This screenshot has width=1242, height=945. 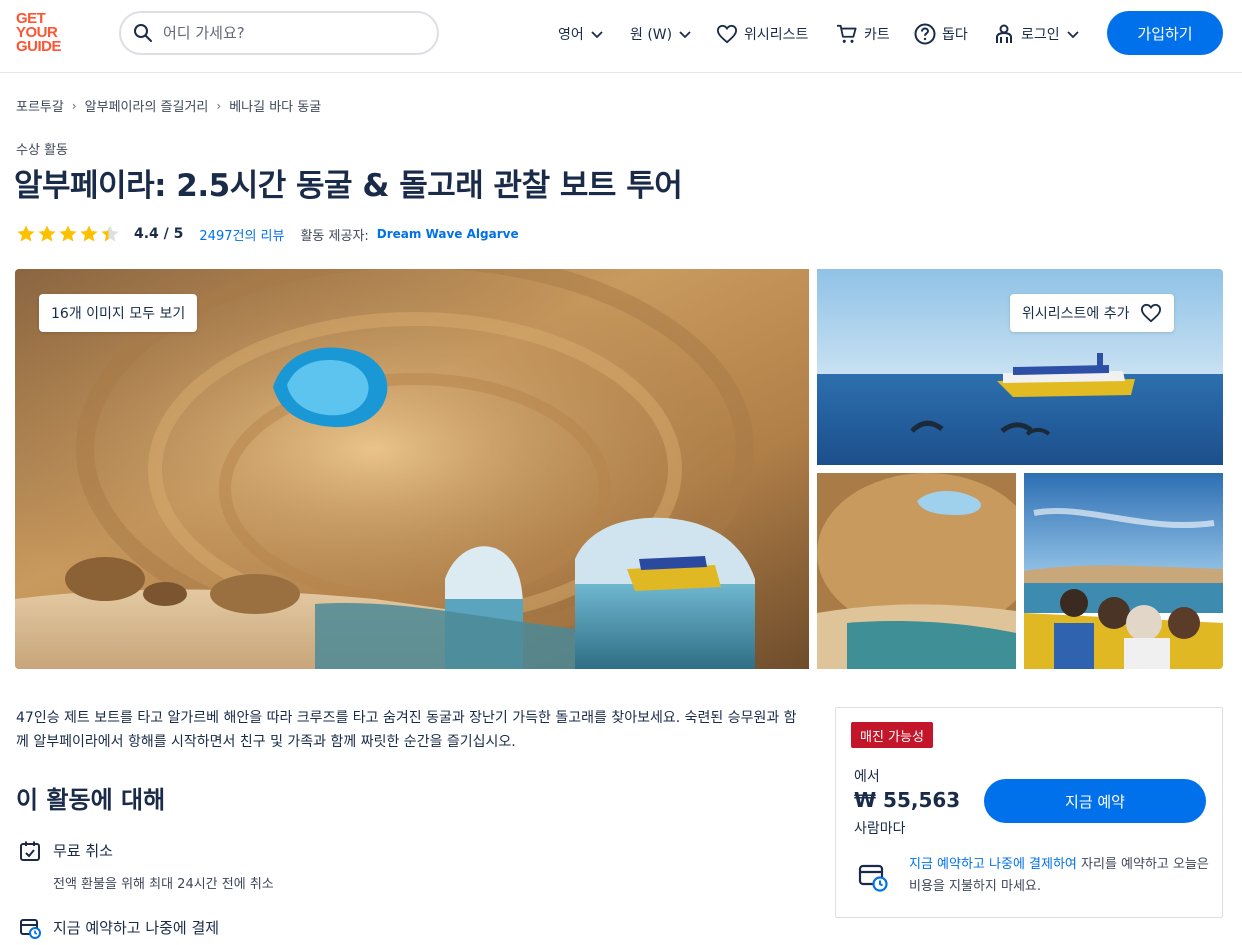 I want to click on reserve-now-pay-later-link: 지금 예약하고 나중에 결제하여, so click(x=993, y=864).